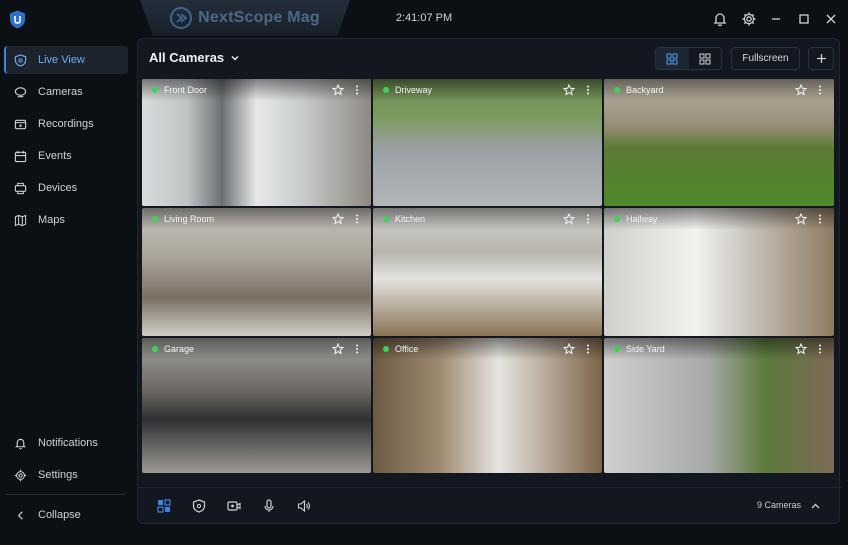  What do you see at coordinates (256, 219) in the screenshot?
I see `camera-header: Living Room` at bounding box center [256, 219].